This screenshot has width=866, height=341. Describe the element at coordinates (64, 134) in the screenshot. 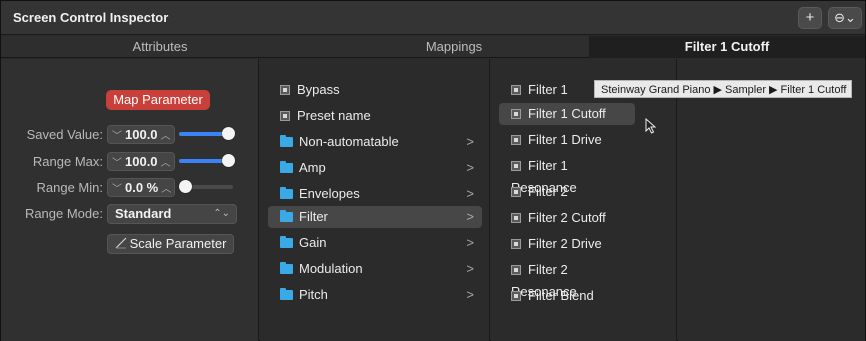

I see `saved-value-label: Saved Value:` at that location.